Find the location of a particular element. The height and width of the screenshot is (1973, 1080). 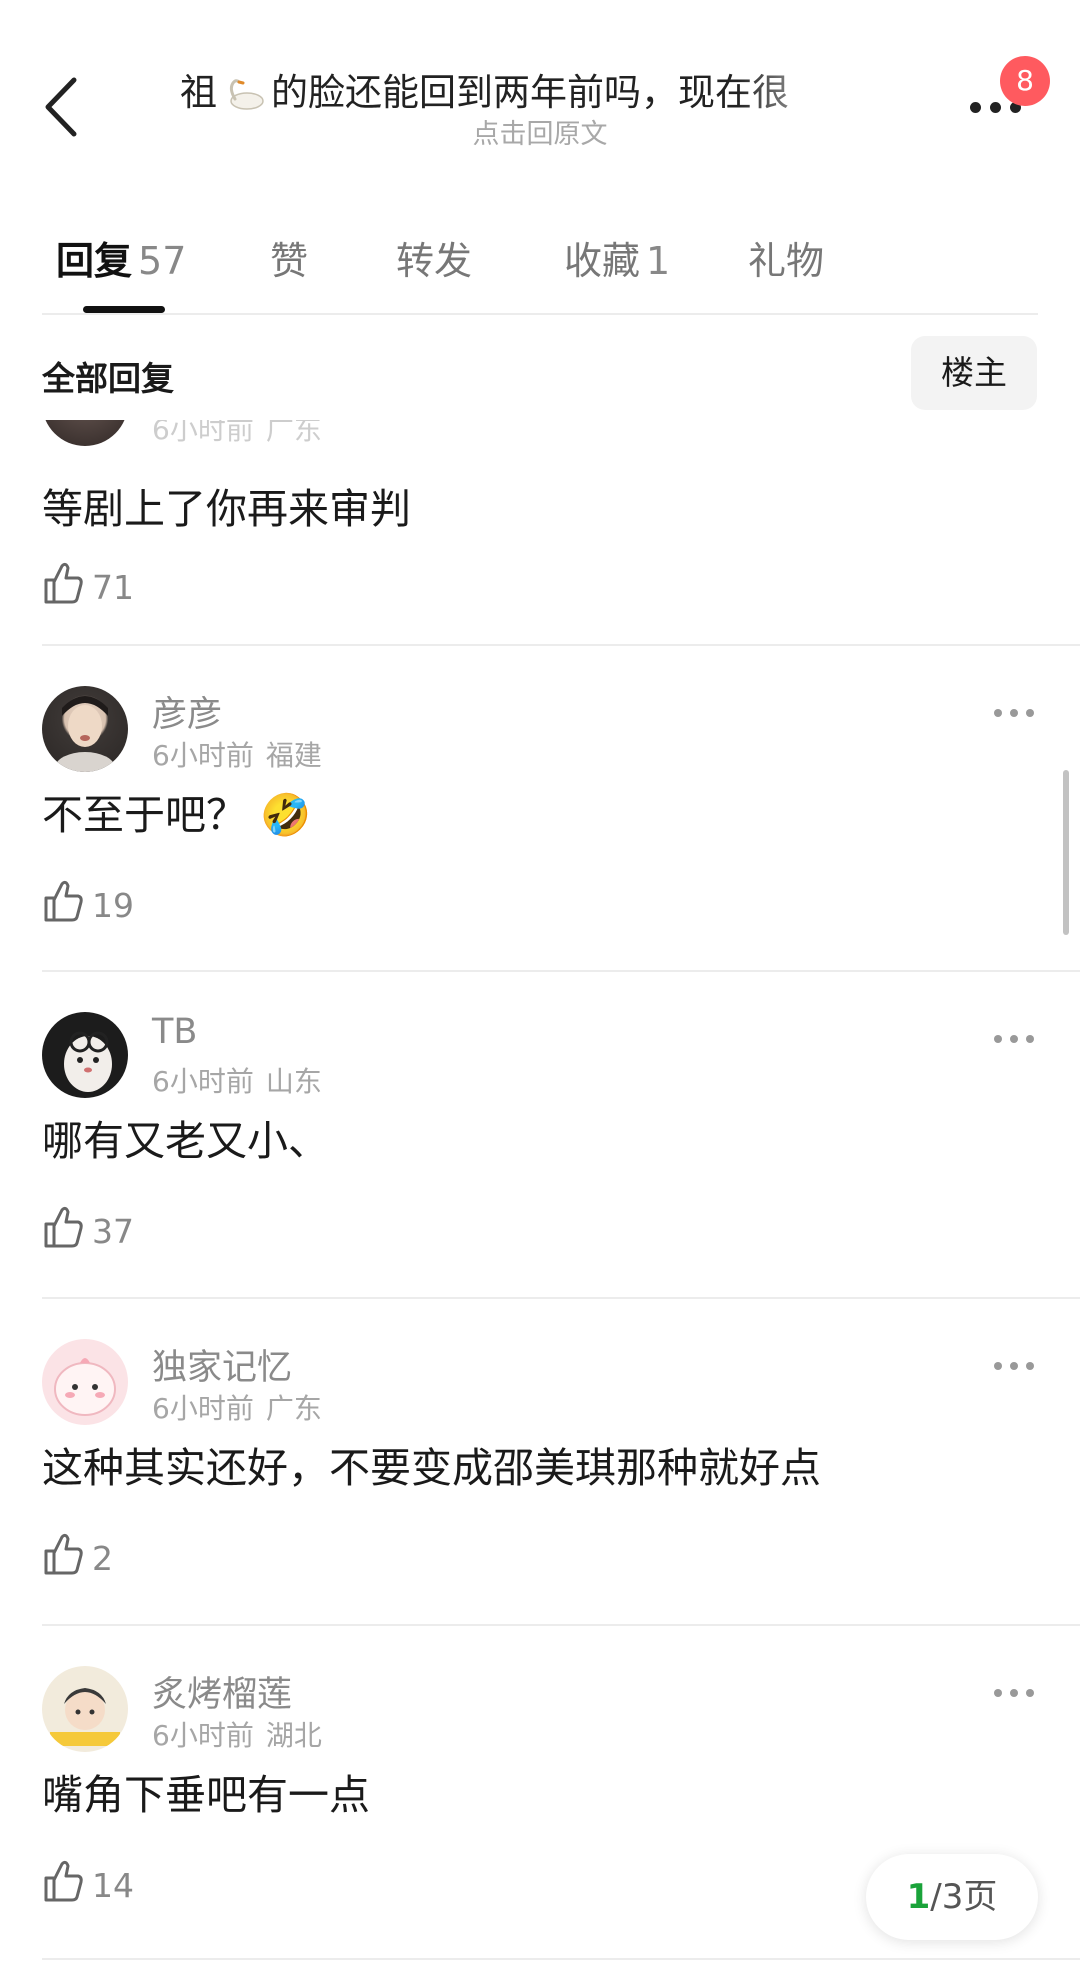

tab-favorites-label: 收藏 is located at coordinates (602, 261).